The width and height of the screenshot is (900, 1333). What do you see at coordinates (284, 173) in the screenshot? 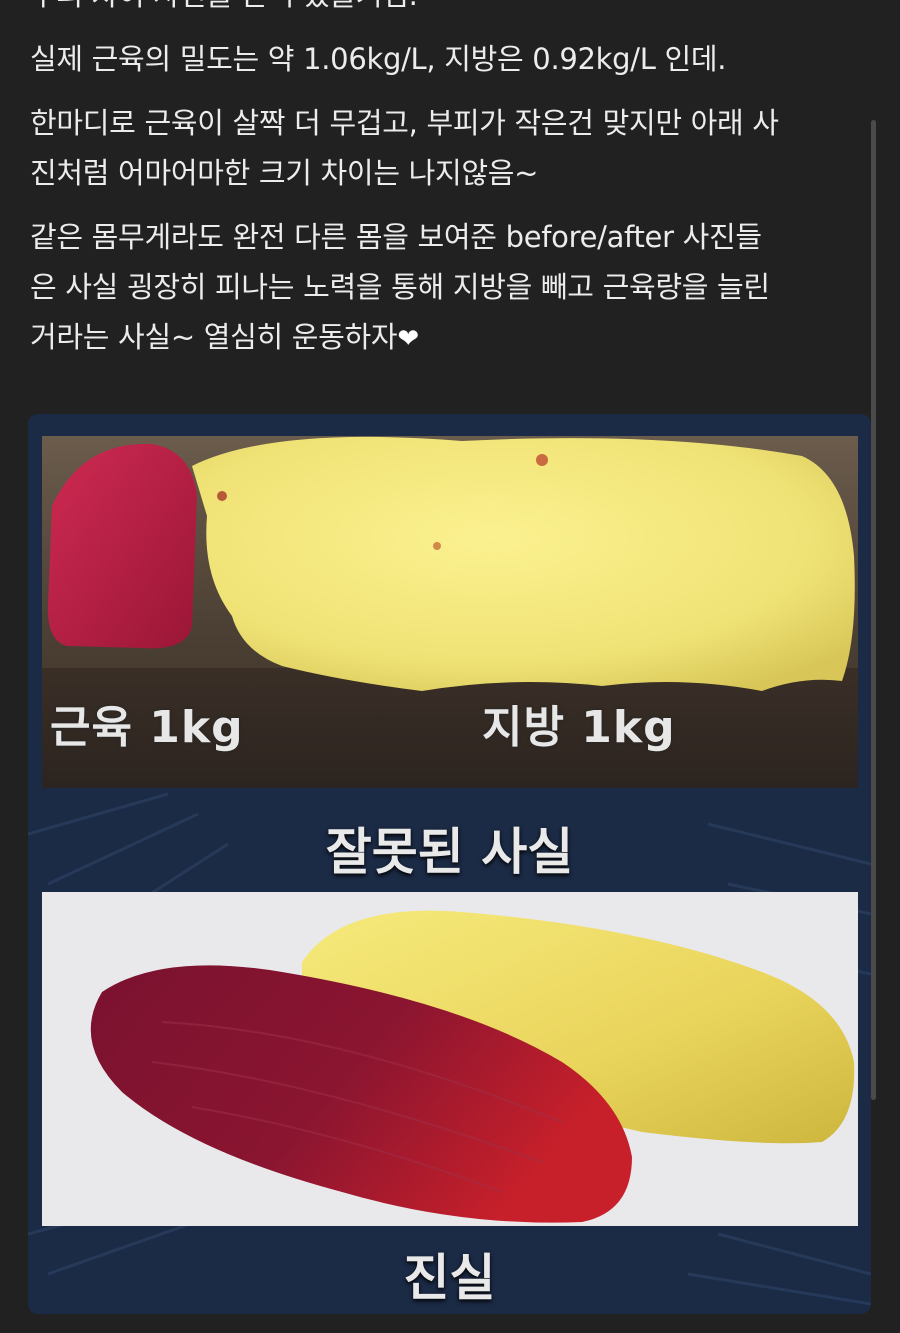
I see `post-line: 진처럼 어마어마한 크기 차이는 나지않음~` at bounding box center [284, 173].